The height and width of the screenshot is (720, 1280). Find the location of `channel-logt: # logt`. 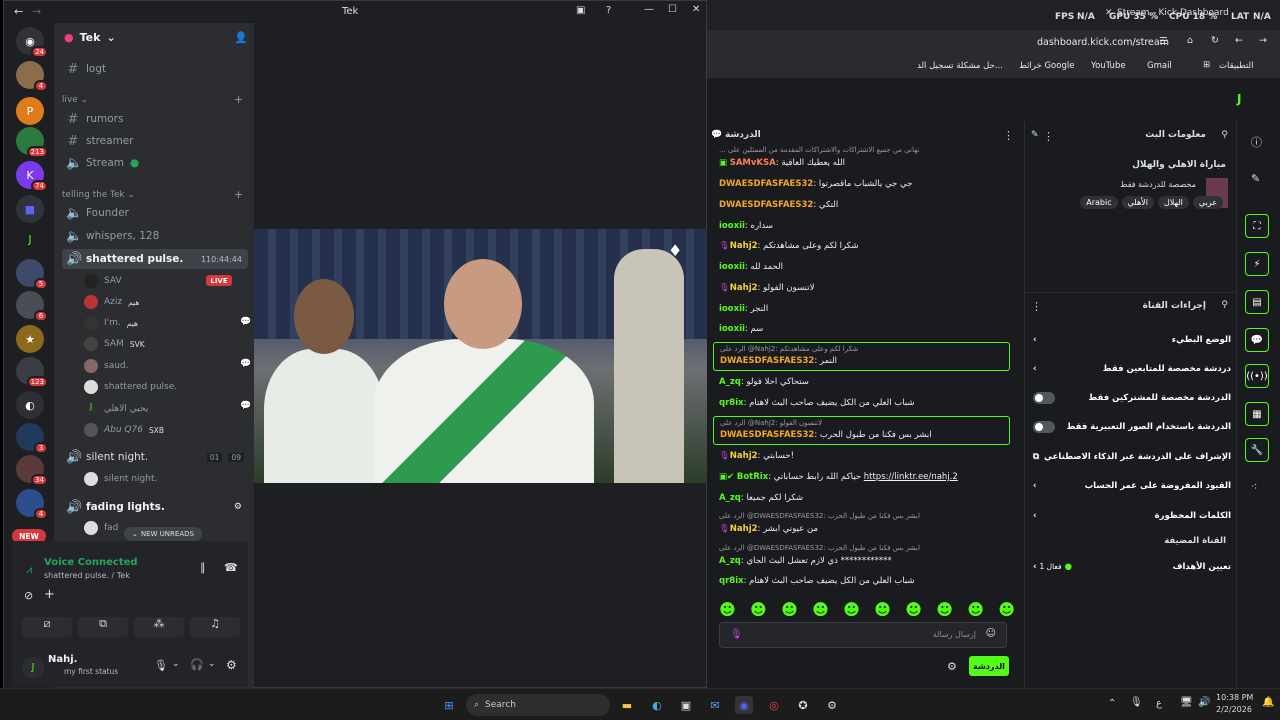

channel-logt: # logt is located at coordinates (155, 69).